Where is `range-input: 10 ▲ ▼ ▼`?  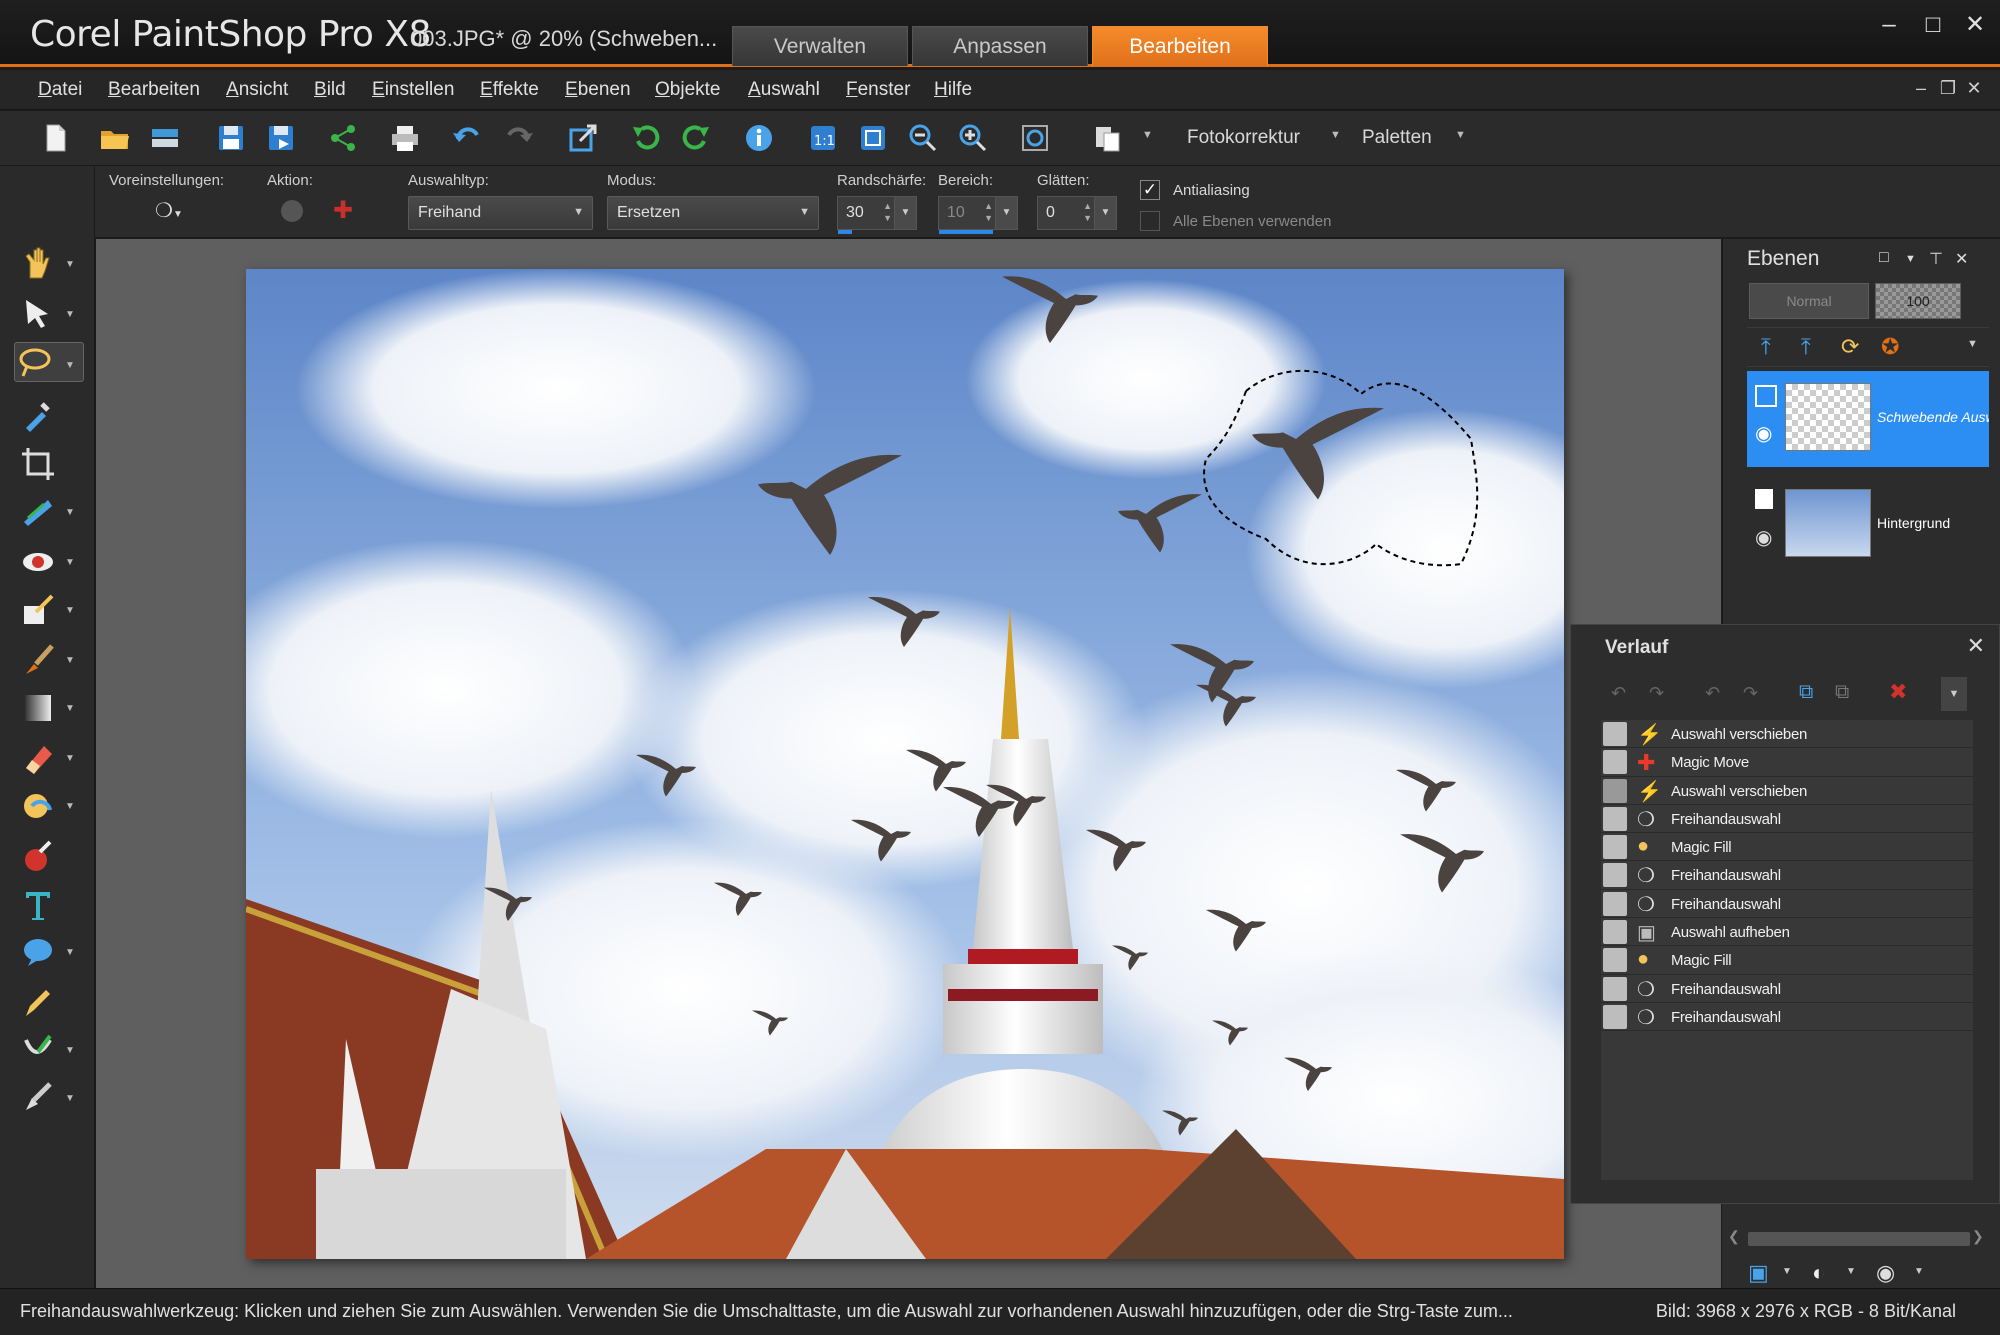
range-input: 10 ▲ ▼ ▼ is located at coordinates (978, 215).